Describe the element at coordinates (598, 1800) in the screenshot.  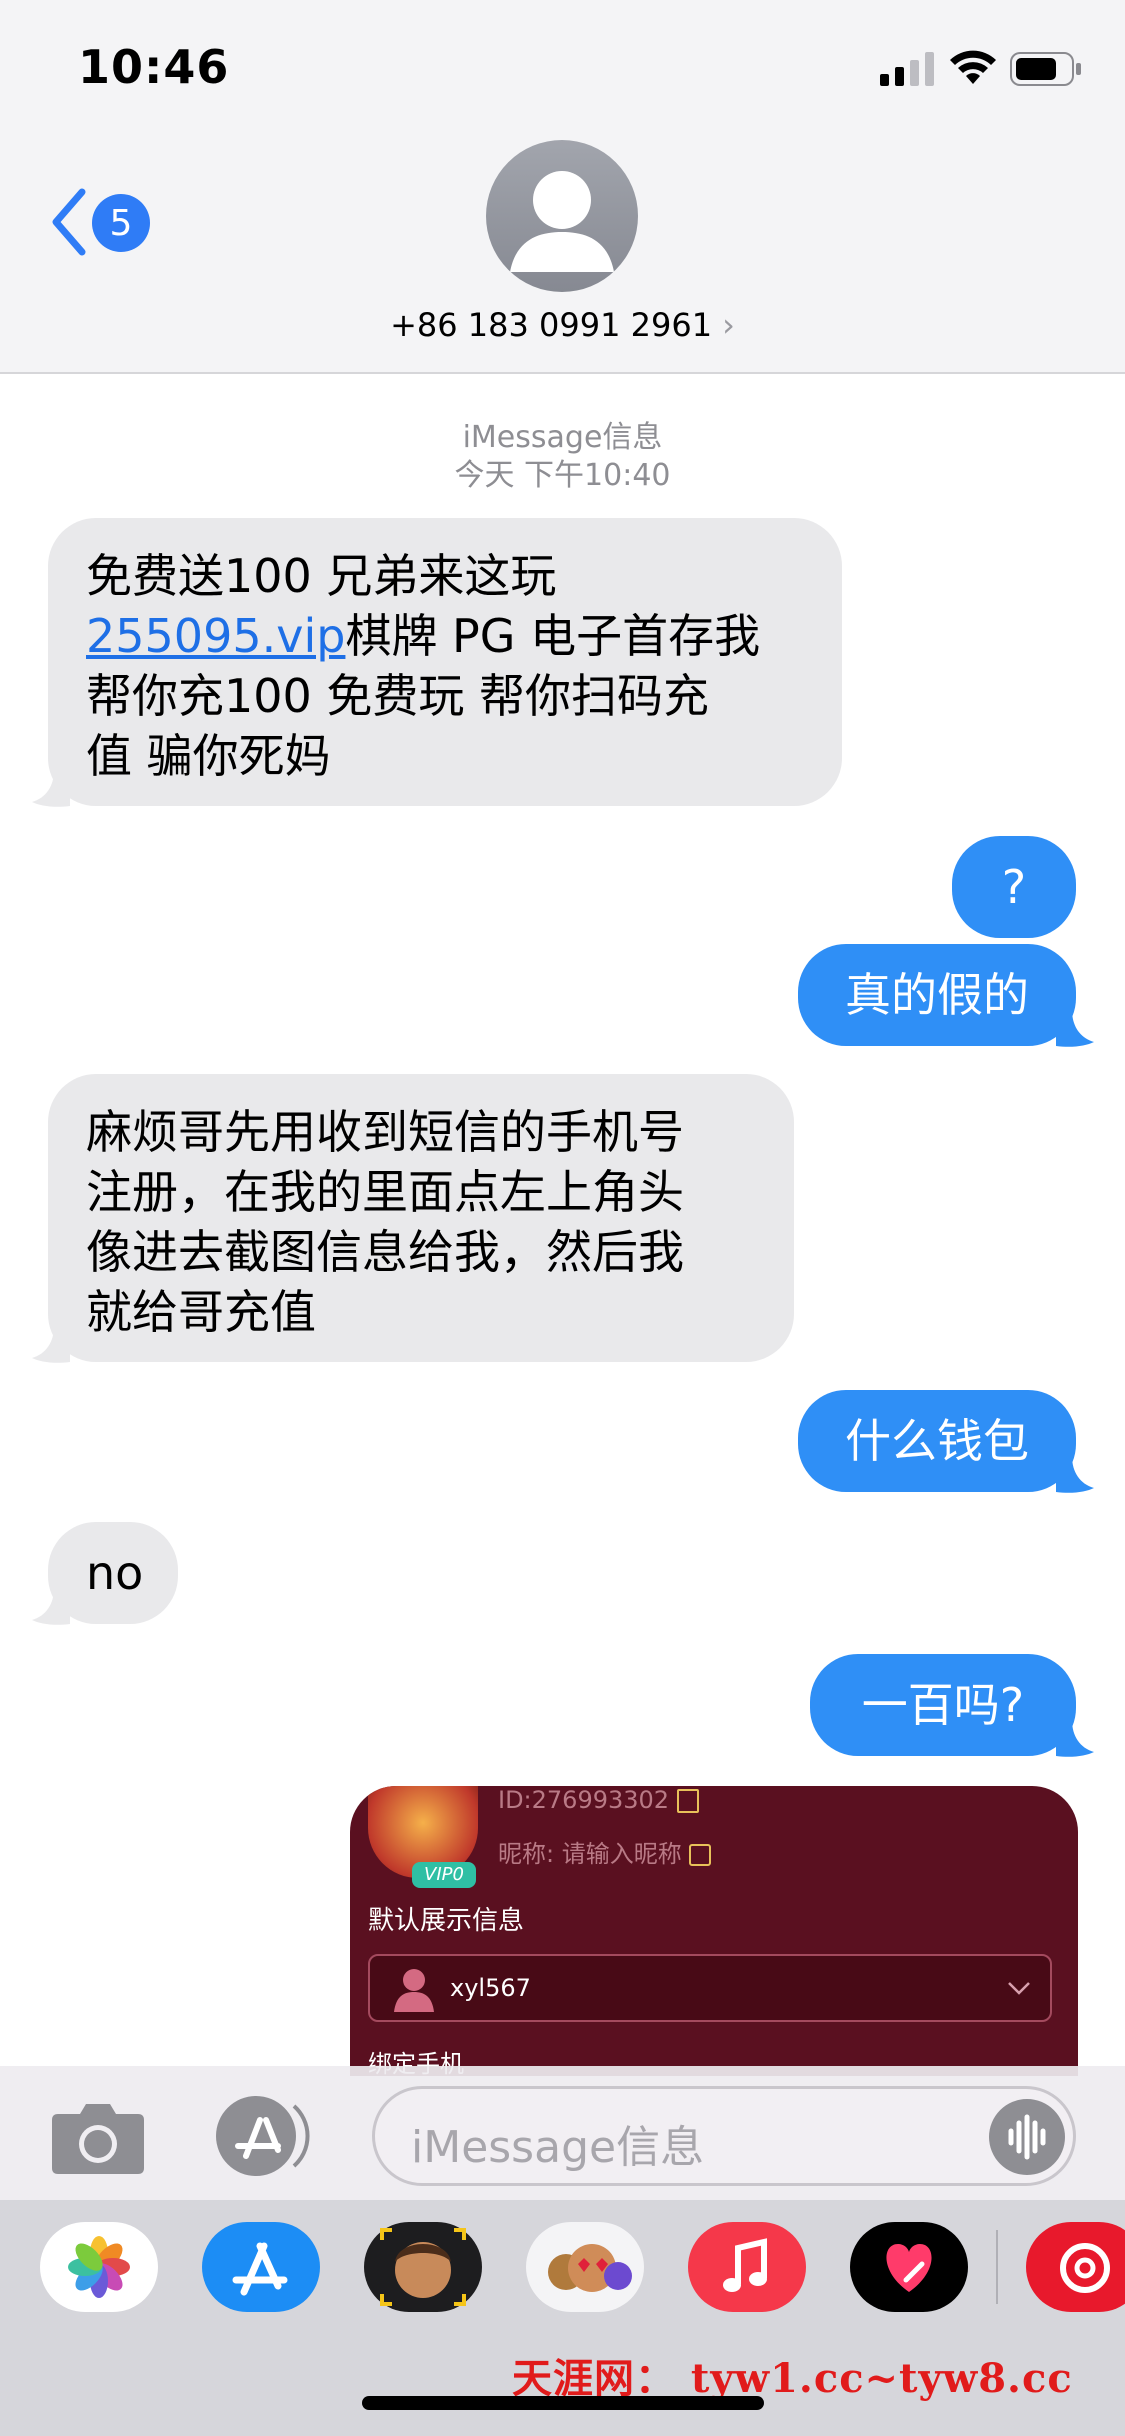
I see `user-id-text: ID:276993302` at that location.